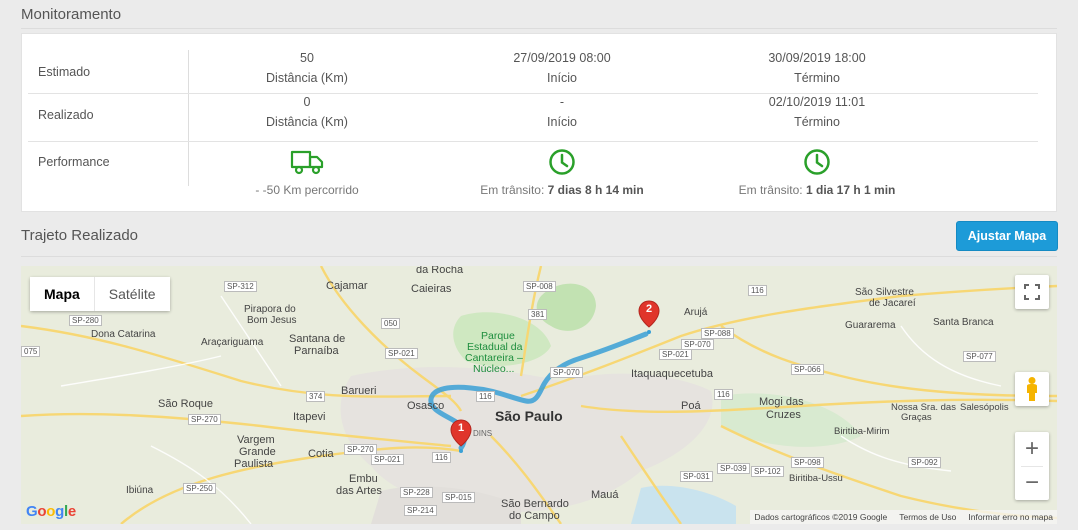  Describe the element at coordinates (817, 58) in the screenshot. I see `estimado-end-value: 30/09/2019 18:00` at that location.